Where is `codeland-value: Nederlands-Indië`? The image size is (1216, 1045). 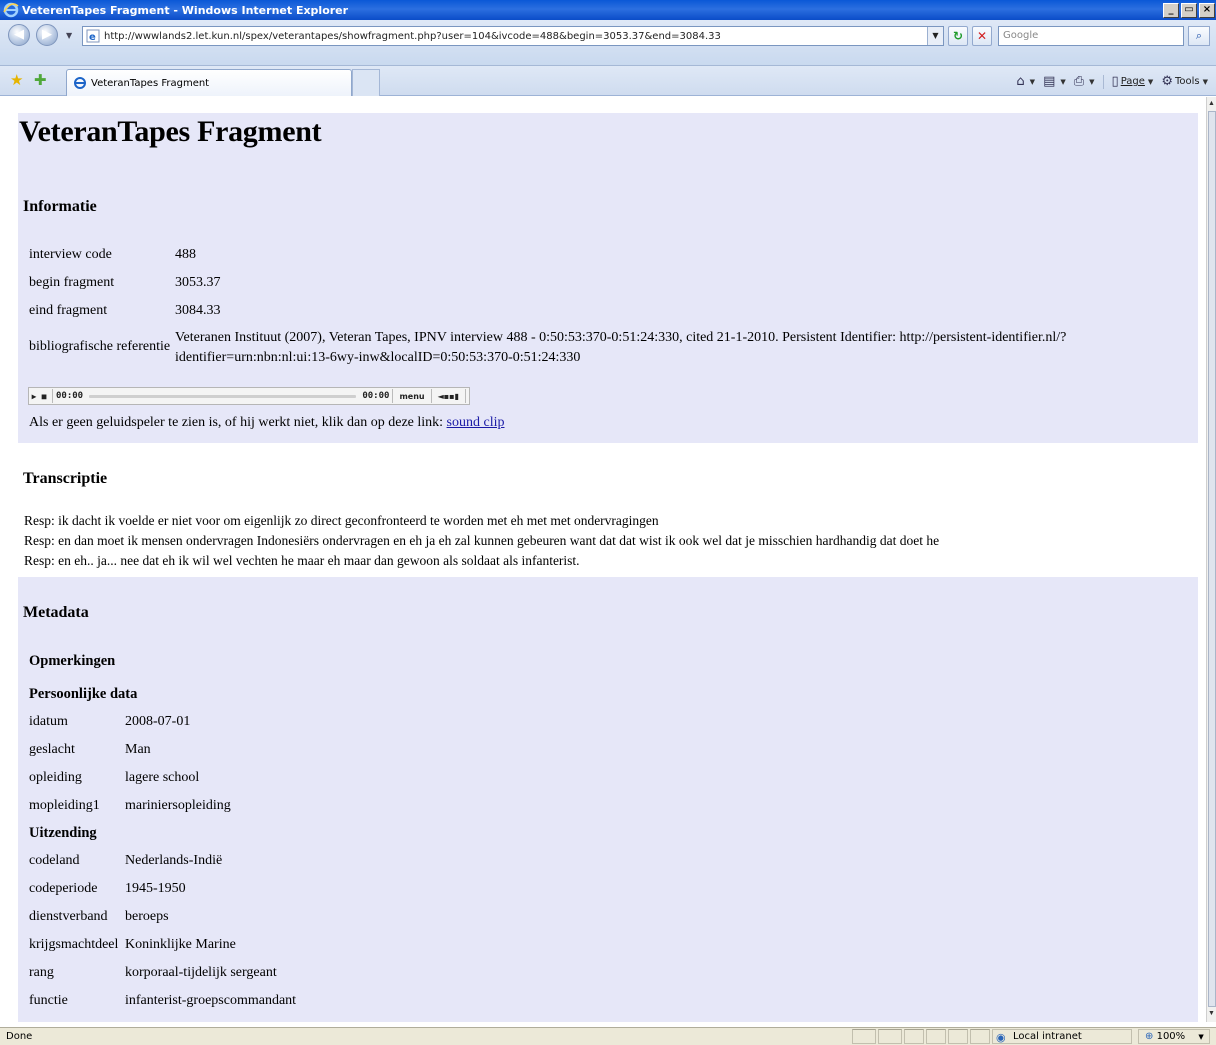 codeland-value: Nederlands-Indië is located at coordinates (174, 860).